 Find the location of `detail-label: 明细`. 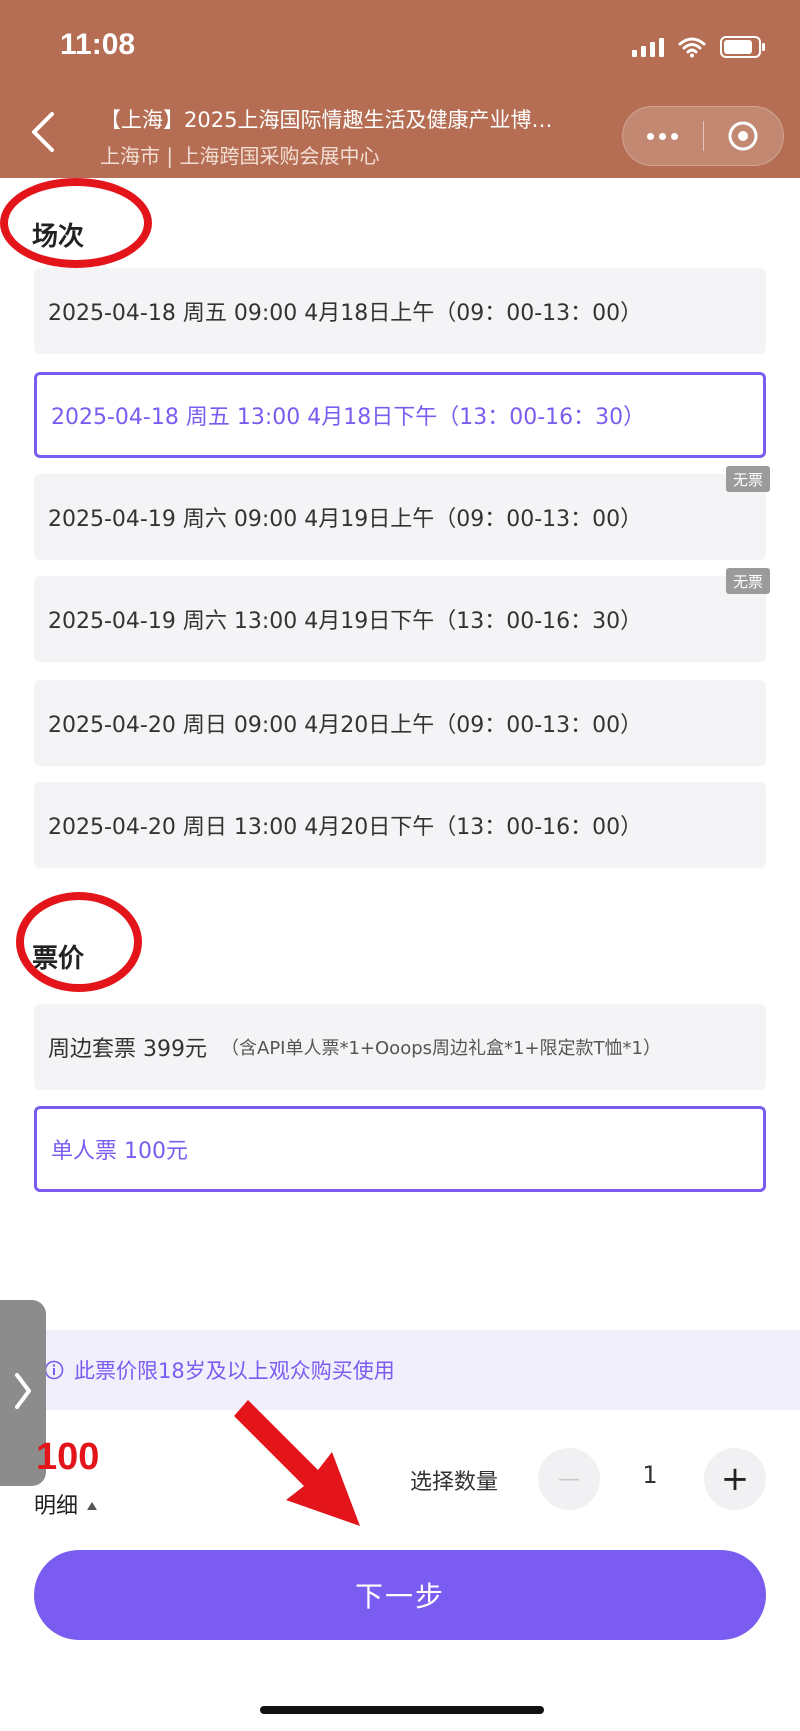

detail-label: 明细 is located at coordinates (56, 1506).